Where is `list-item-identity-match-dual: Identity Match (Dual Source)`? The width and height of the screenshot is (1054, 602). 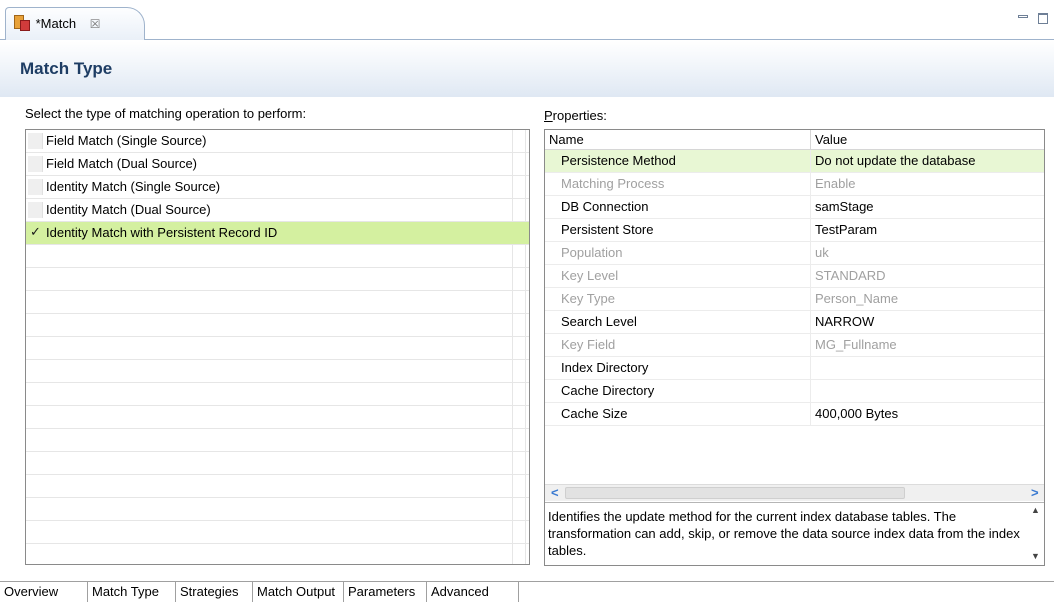 list-item-identity-match-dual: Identity Match (Dual Source) is located at coordinates (277, 210).